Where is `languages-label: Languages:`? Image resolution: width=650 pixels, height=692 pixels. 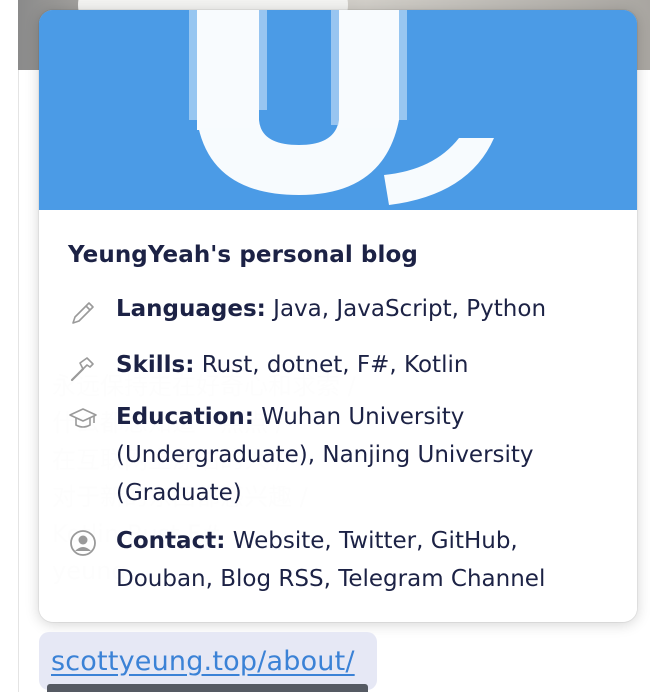 languages-label: Languages: is located at coordinates (191, 309).